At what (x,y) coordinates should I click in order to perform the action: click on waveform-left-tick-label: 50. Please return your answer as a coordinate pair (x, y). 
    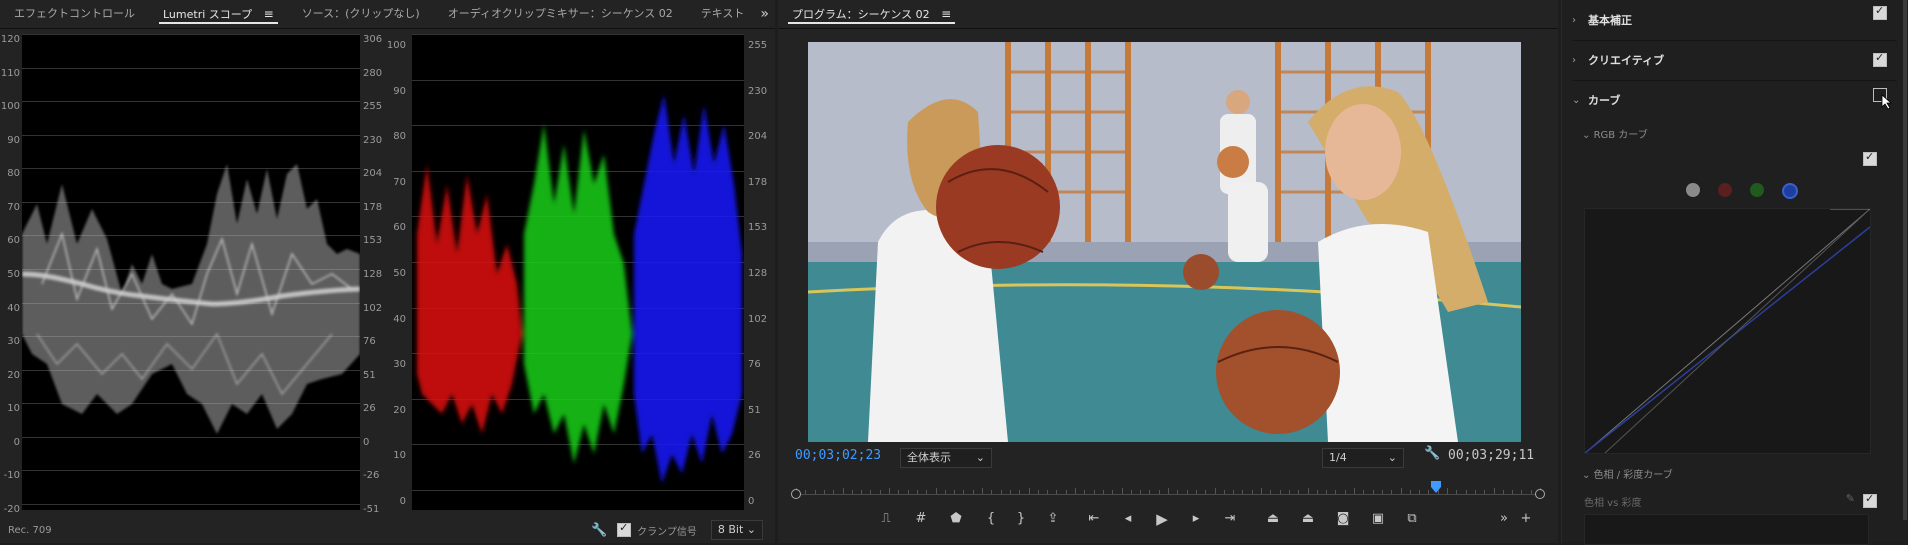
    Looking at the image, I should click on (13, 274).